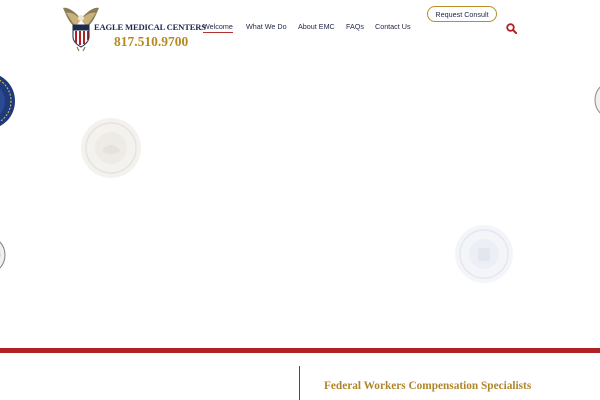 The height and width of the screenshot is (400, 600). Describe the element at coordinates (316, 26) in the screenshot. I see `nav-item-about-emc: About EMC` at that location.